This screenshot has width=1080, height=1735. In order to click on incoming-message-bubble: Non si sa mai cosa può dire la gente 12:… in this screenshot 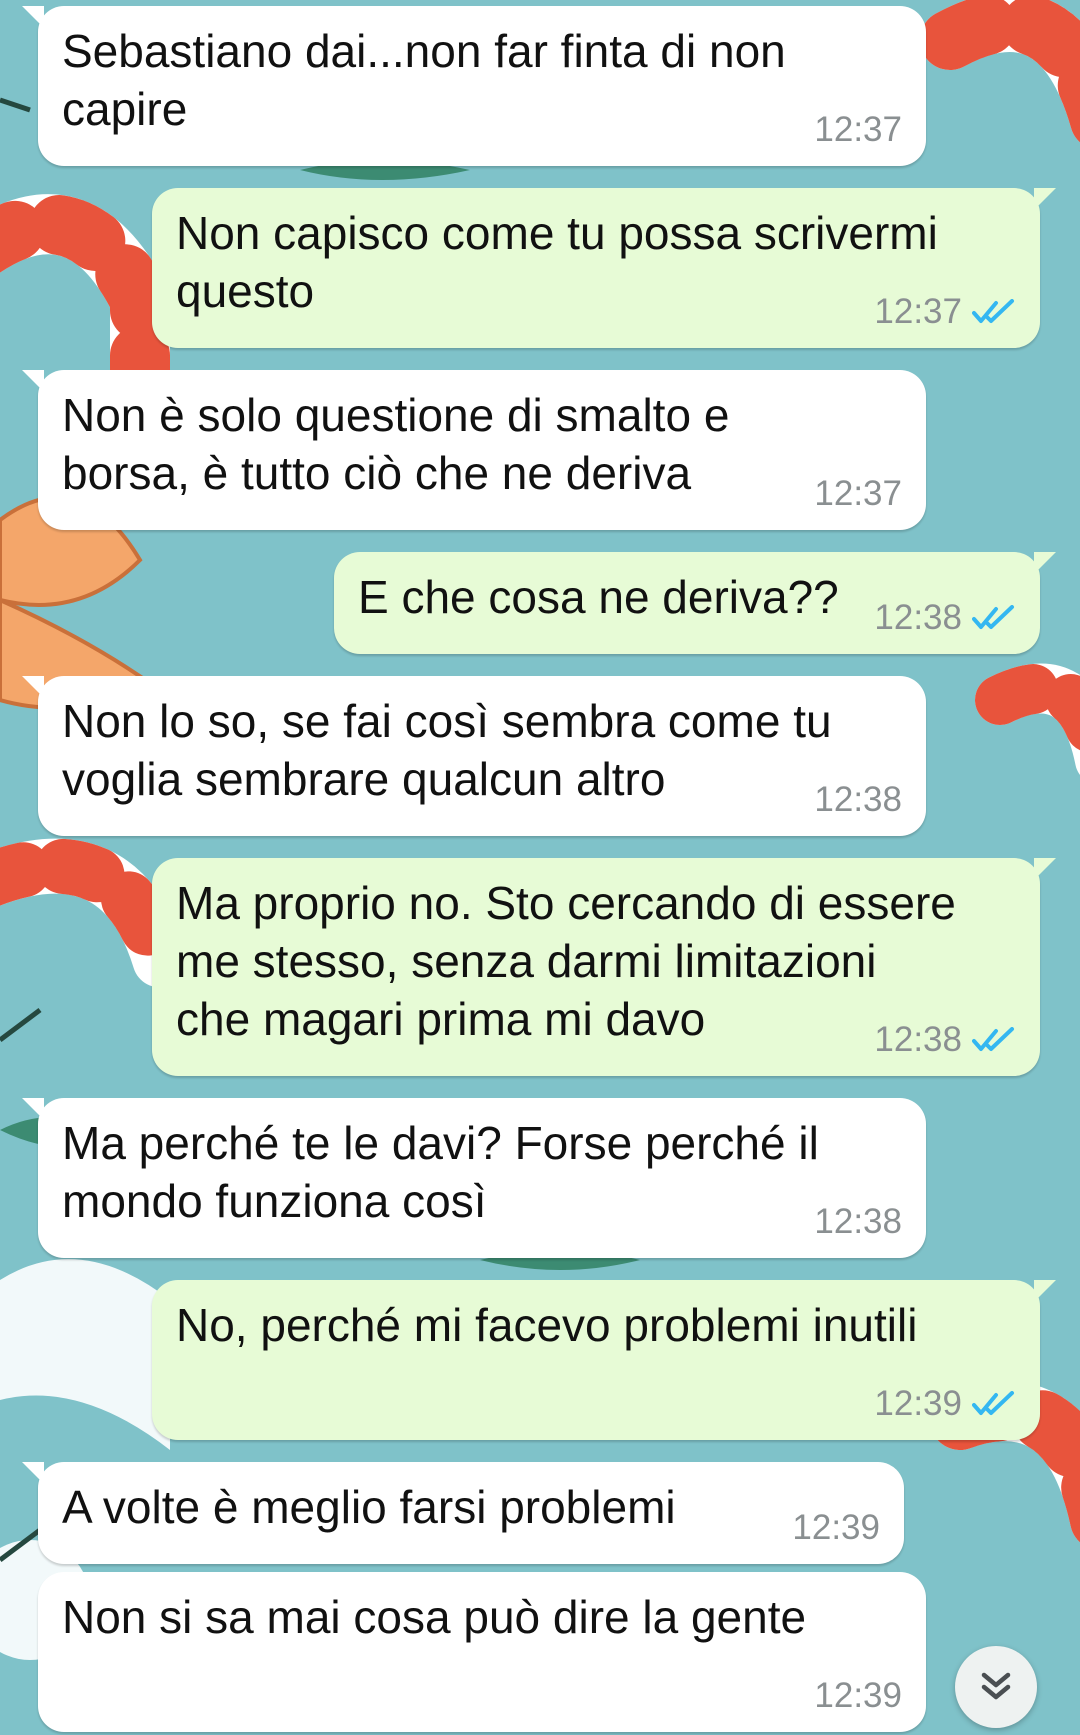, I will do `click(482, 1652)`.